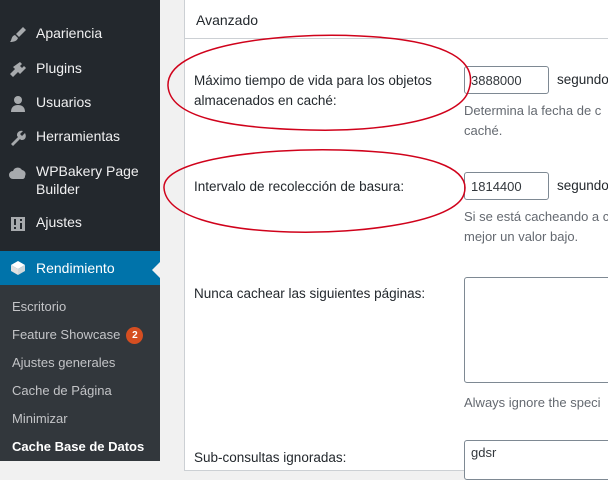  What do you see at coordinates (18, 268) in the screenshot?
I see `performance-icon` at bounding box center [18, 268].